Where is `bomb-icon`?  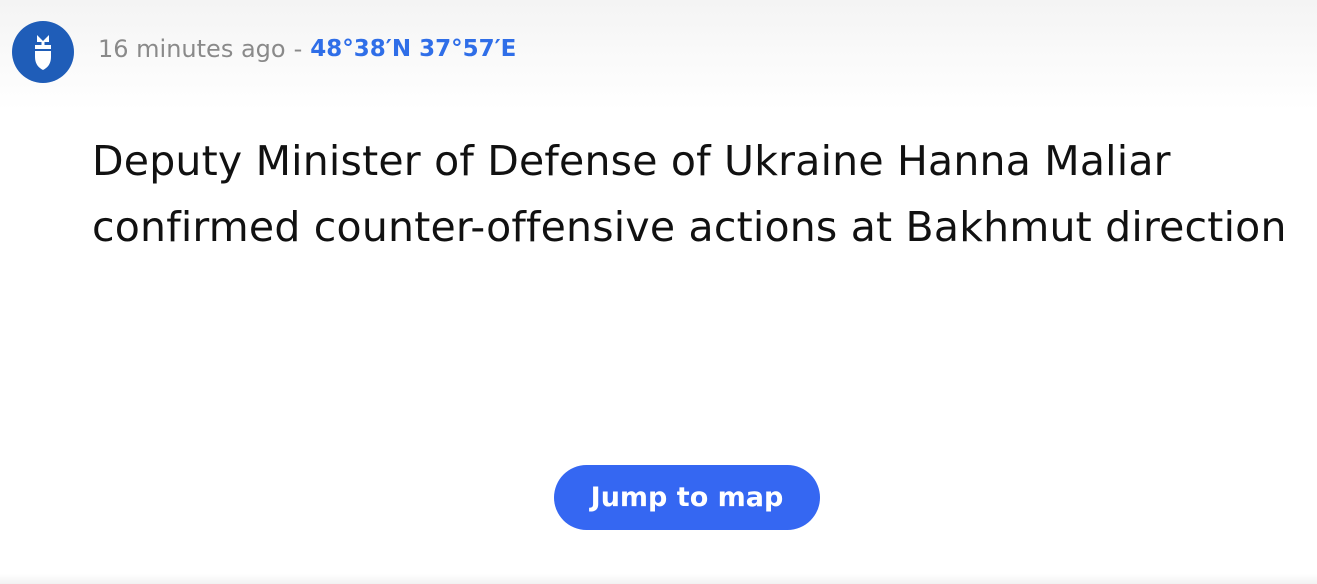 bomb-icon is located at coordinates (43, 52).